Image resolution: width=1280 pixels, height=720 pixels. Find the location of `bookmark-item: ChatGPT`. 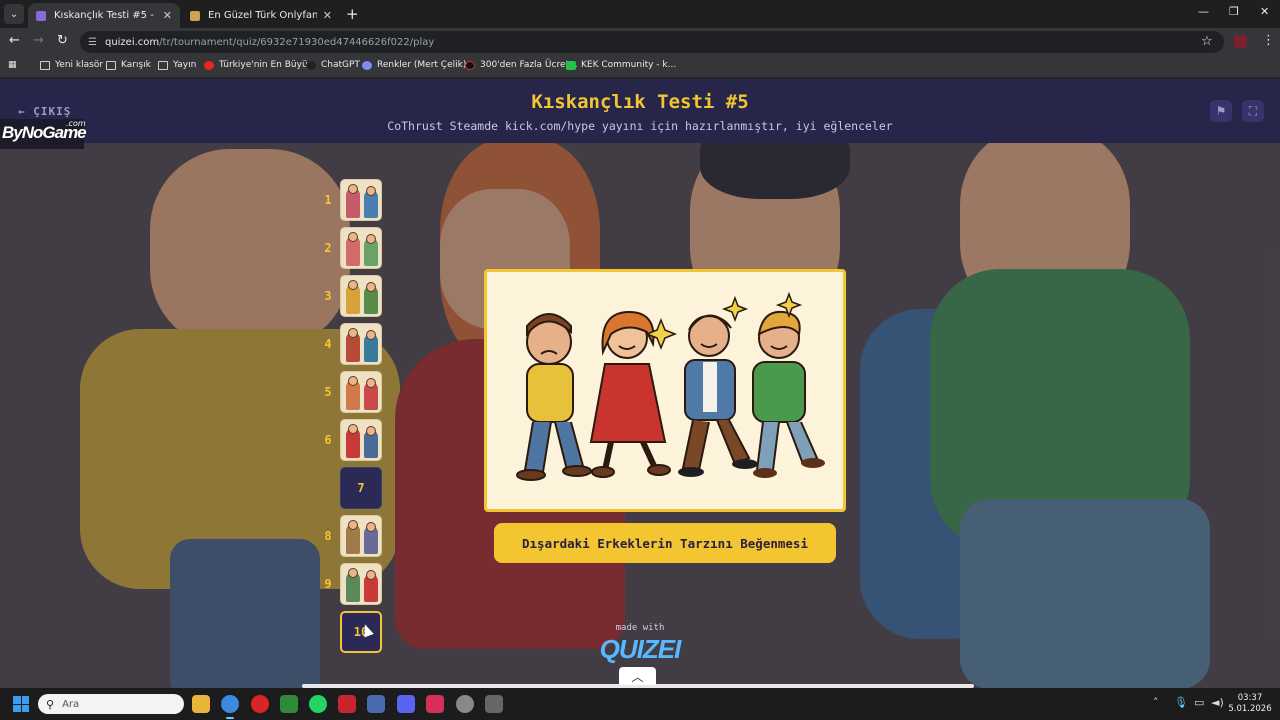

bookmark-item: ChatGPT is located at coordinates (333, 65).